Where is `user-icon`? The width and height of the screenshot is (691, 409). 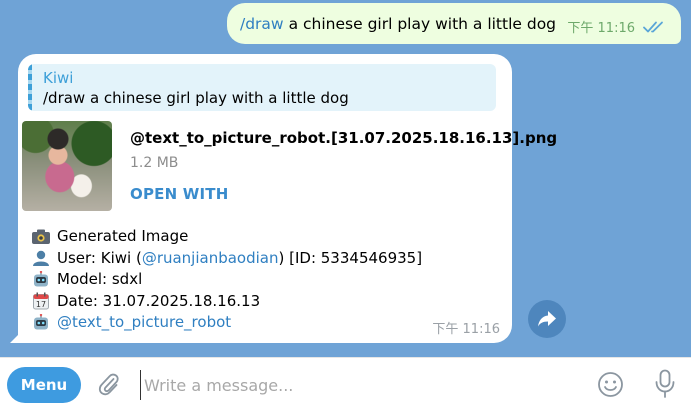 user-icon is located at coordinates (41, 258).